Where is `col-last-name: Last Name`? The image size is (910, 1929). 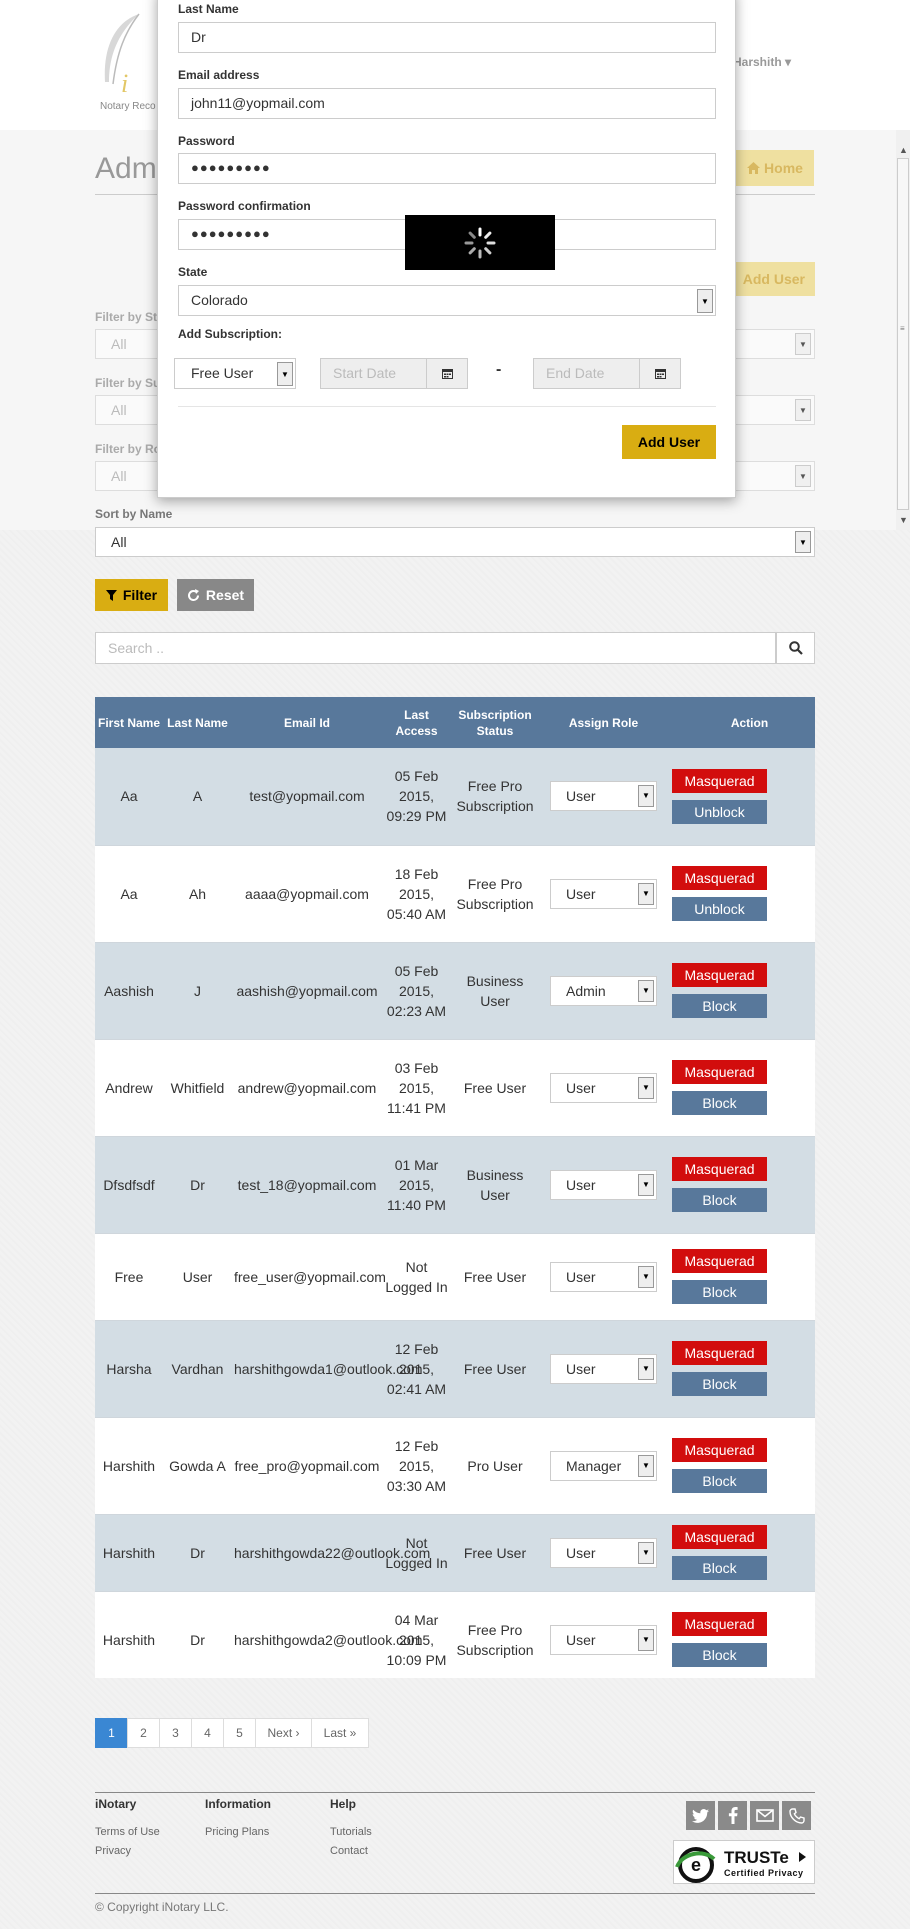 col-last-name: Last Name is located at coordinates (197, 722).